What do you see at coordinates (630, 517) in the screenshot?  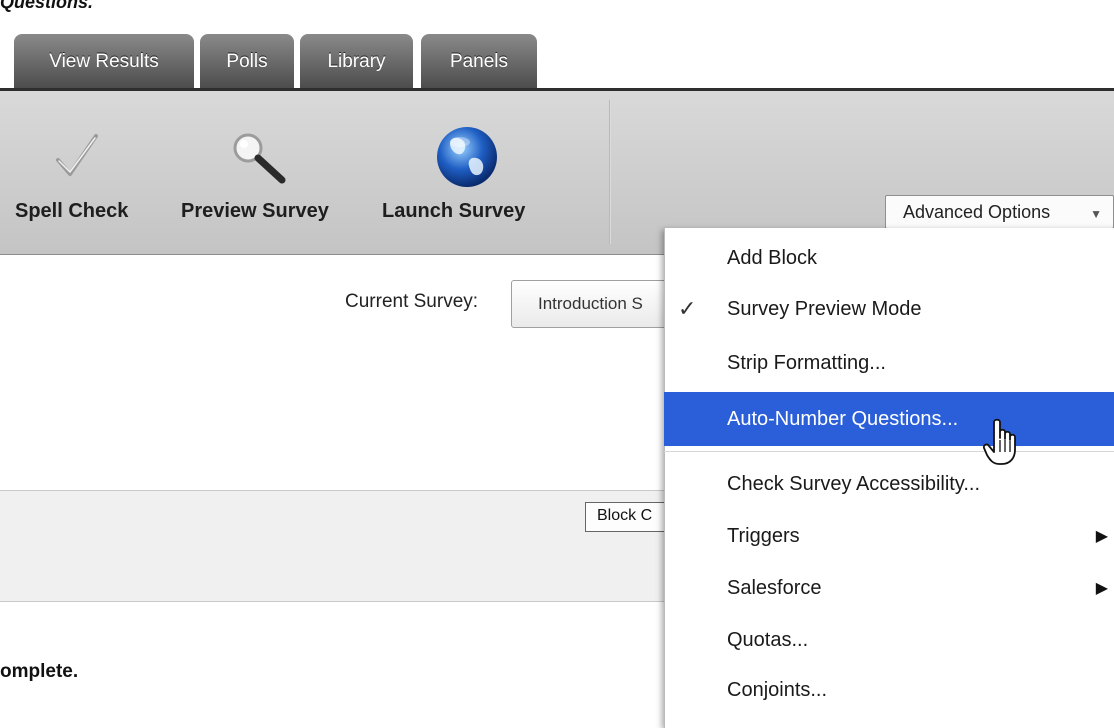 I see `block-options-button: Block C` at bounding box center [630, 517].